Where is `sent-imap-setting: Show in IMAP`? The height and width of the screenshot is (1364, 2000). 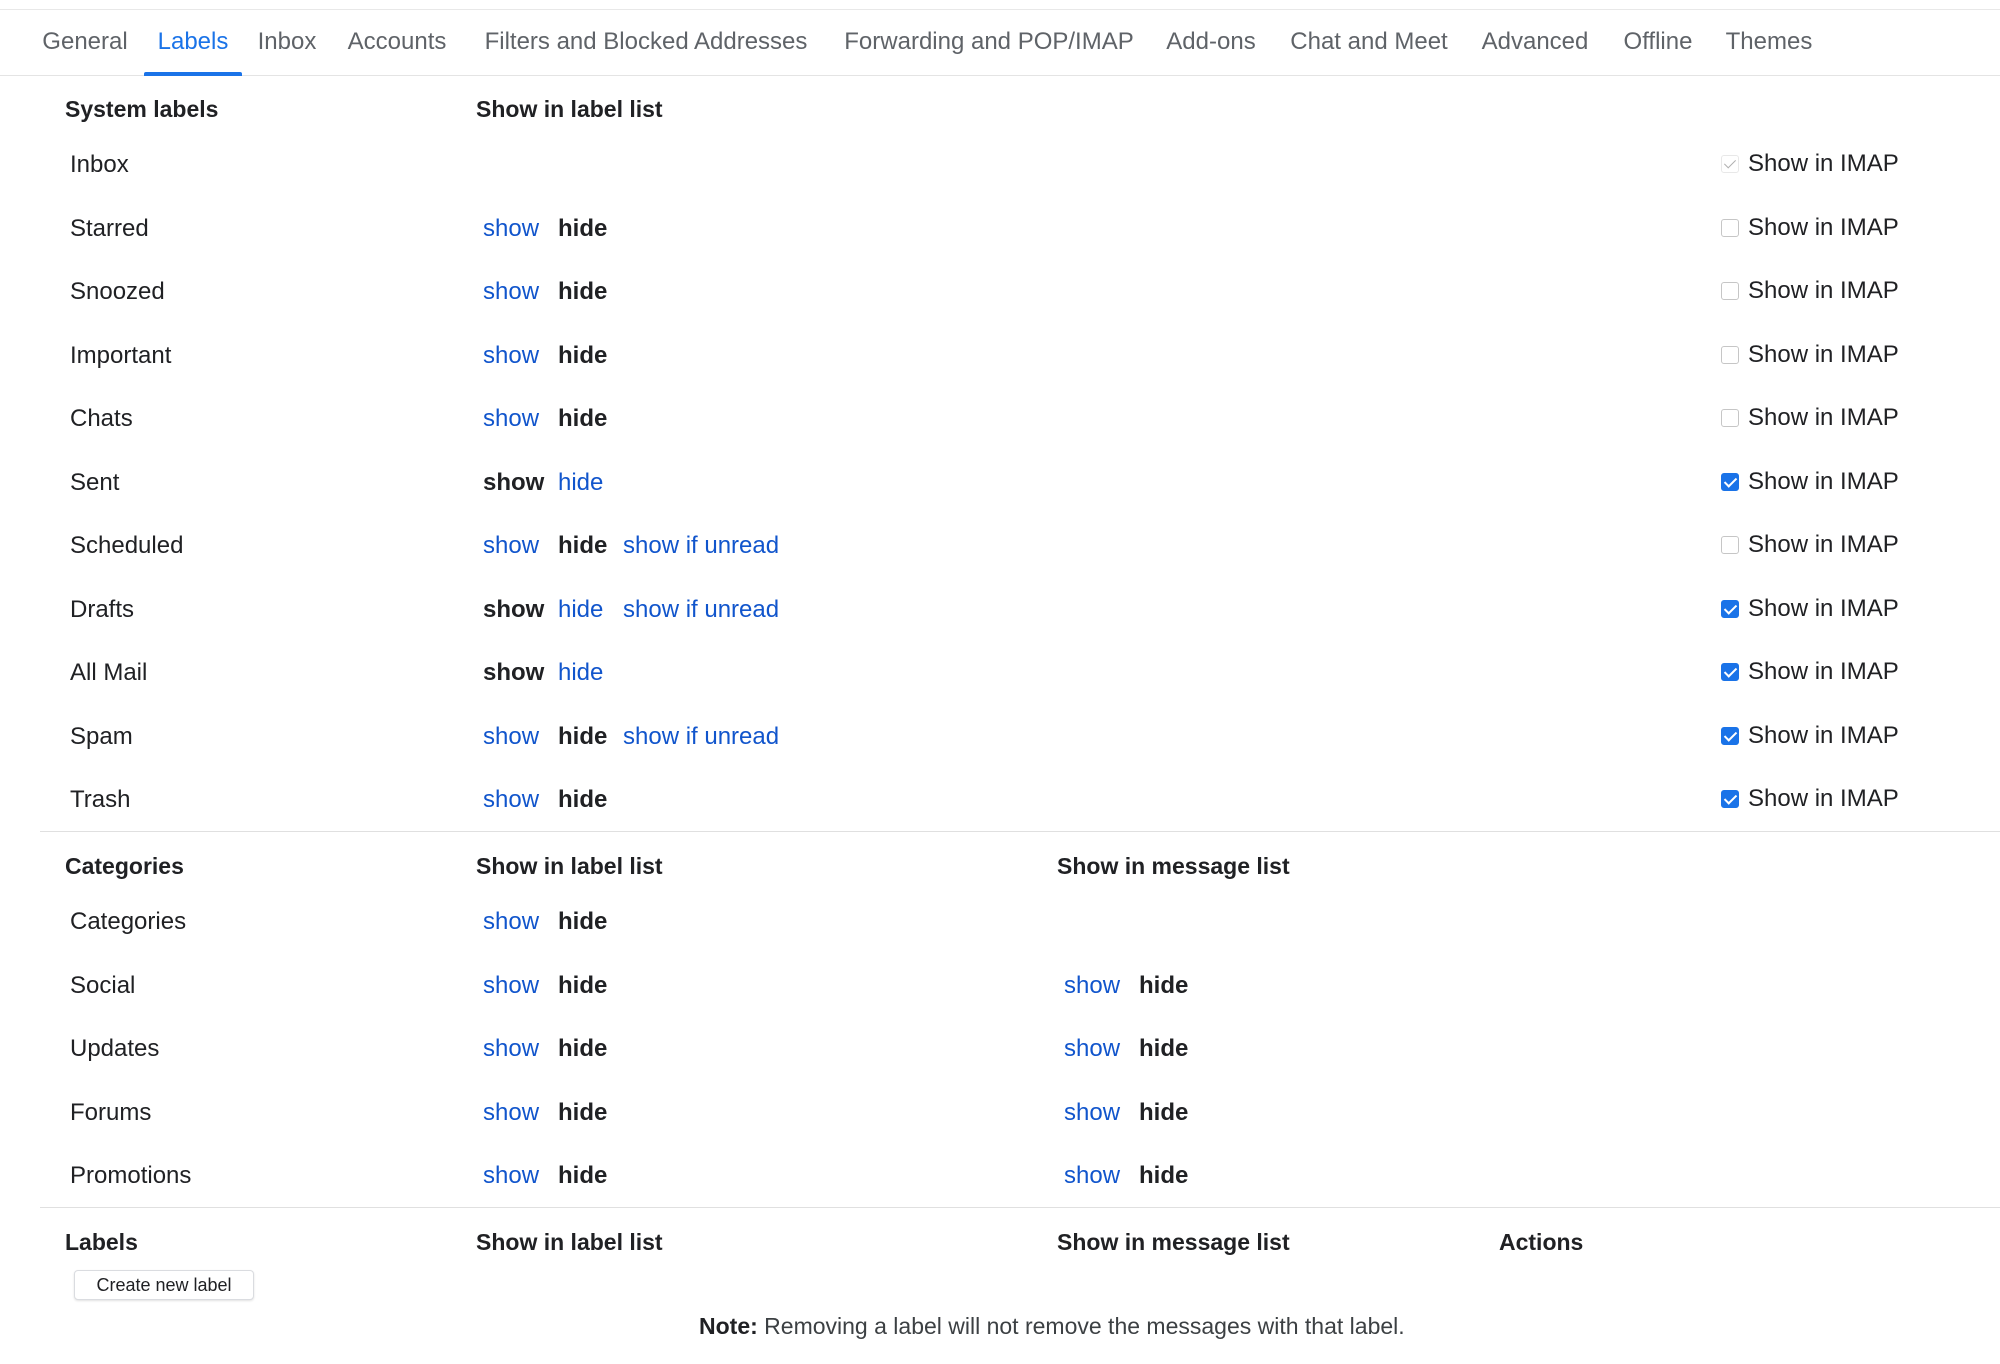 sent-imap-setting: Show in IMAP is located at coordinates (1809, 482).